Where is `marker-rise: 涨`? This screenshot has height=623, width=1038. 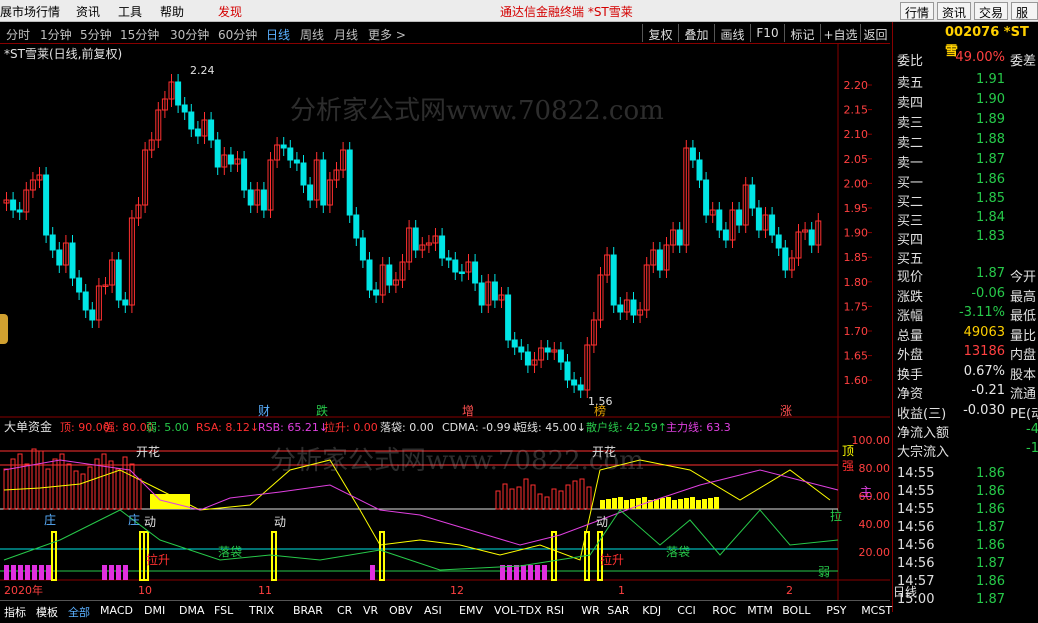 marker-rise: 涨 is located at coordinates (786, 410).